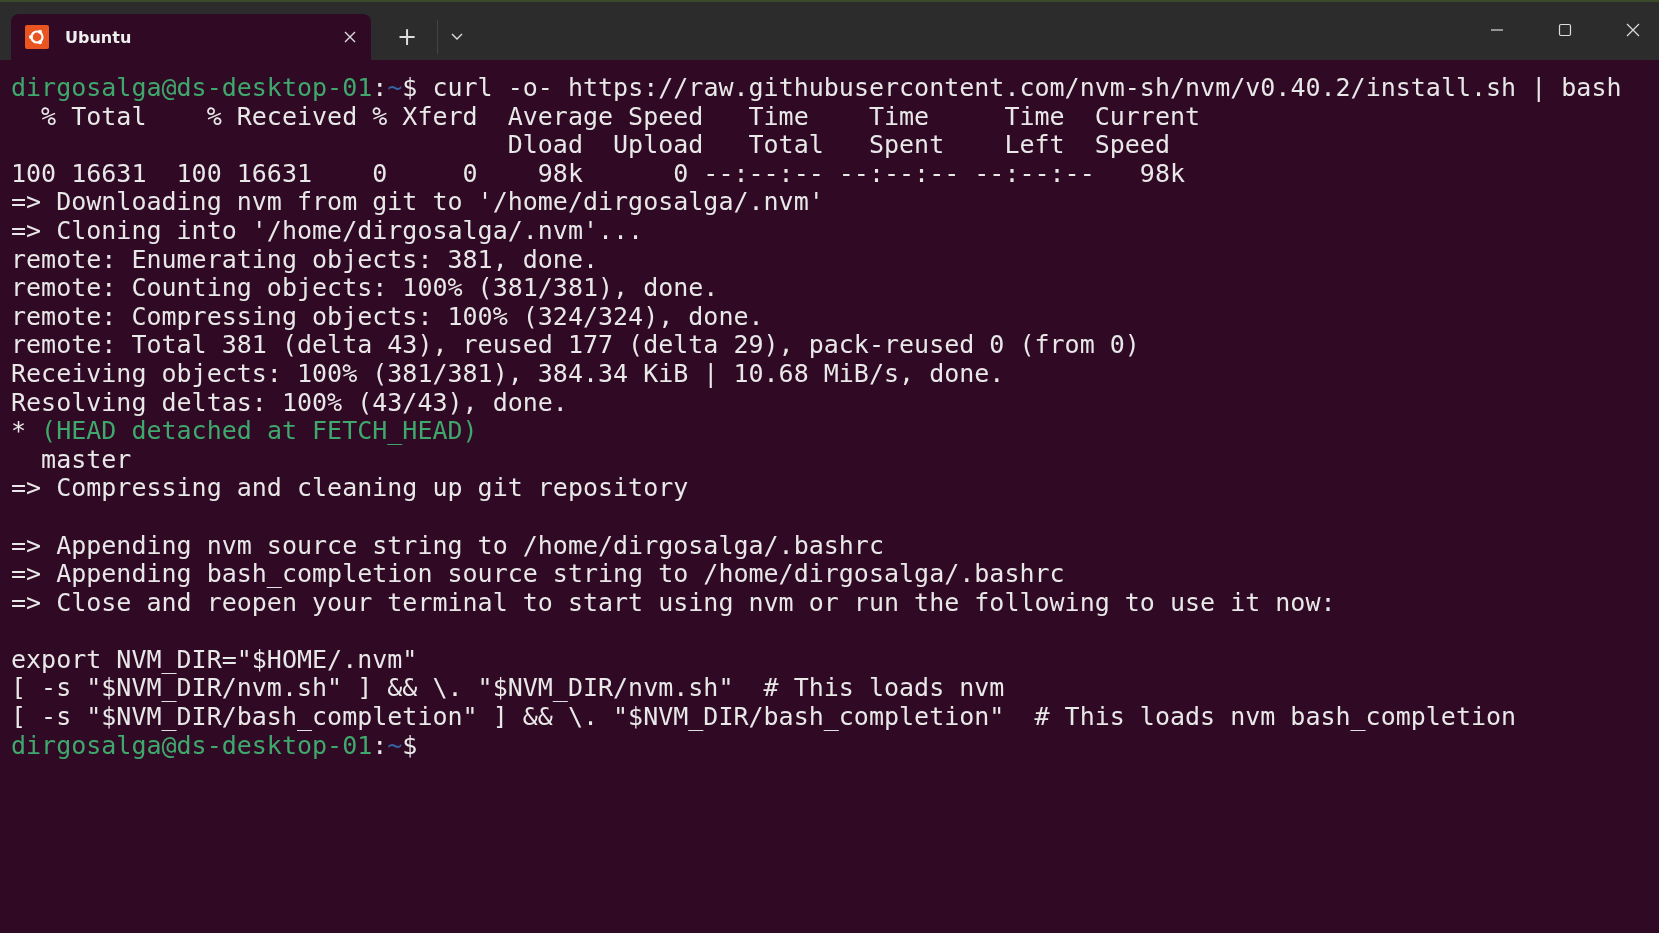 The height and width of the screenshot is (933, 1659). What do you see at coordinates (350, 488) in the screenshot?
I see `terminal-text: => Compressing and cleaning up git repository` at bounding box center [350, 488].